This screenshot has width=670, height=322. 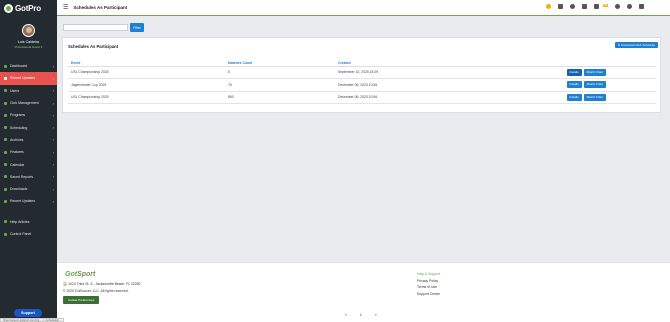 I want to click on recent-updates-icon, so click(x=5, y=78).